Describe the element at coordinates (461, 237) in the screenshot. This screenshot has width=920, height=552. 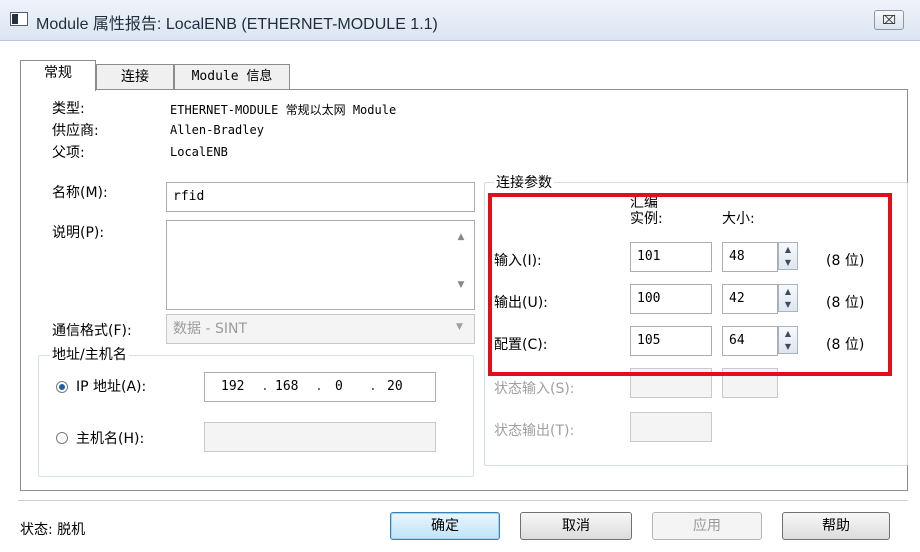
I see `scroll-up-icon: ▲` at that location.